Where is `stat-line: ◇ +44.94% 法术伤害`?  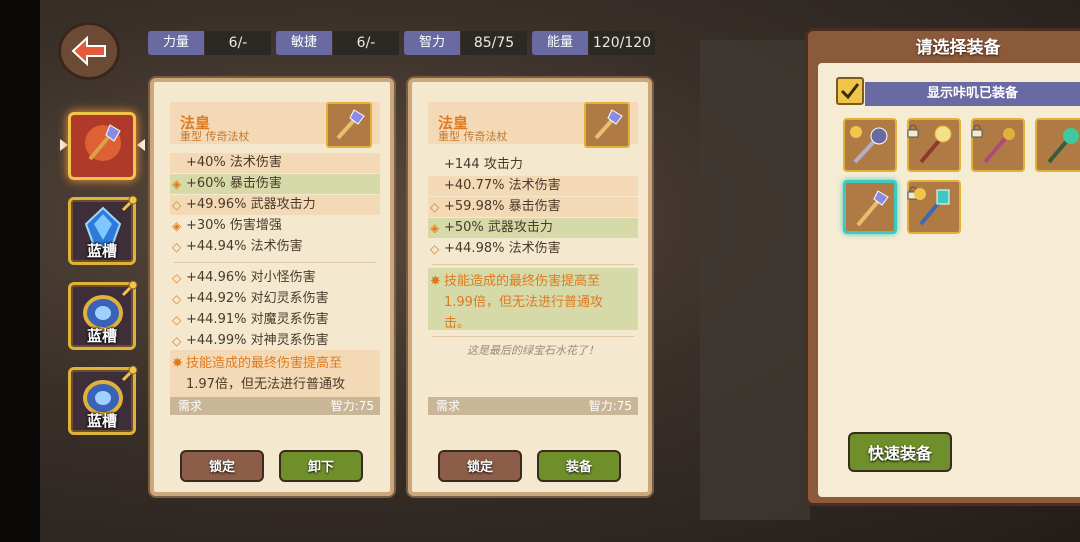
stat-line: ◇ +44.94% 法术伤害 is located at coordinates (275, 247).